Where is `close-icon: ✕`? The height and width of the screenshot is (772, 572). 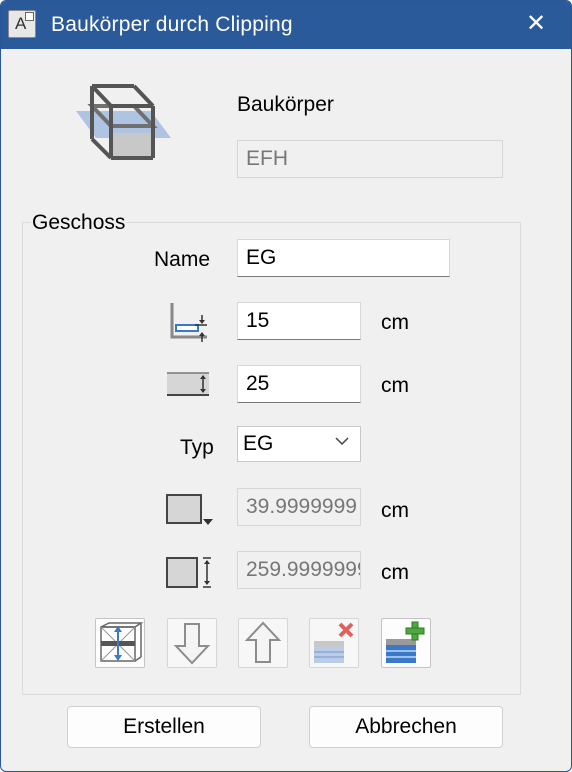 close-icon: ✕ is located at coordinates (536, 24).